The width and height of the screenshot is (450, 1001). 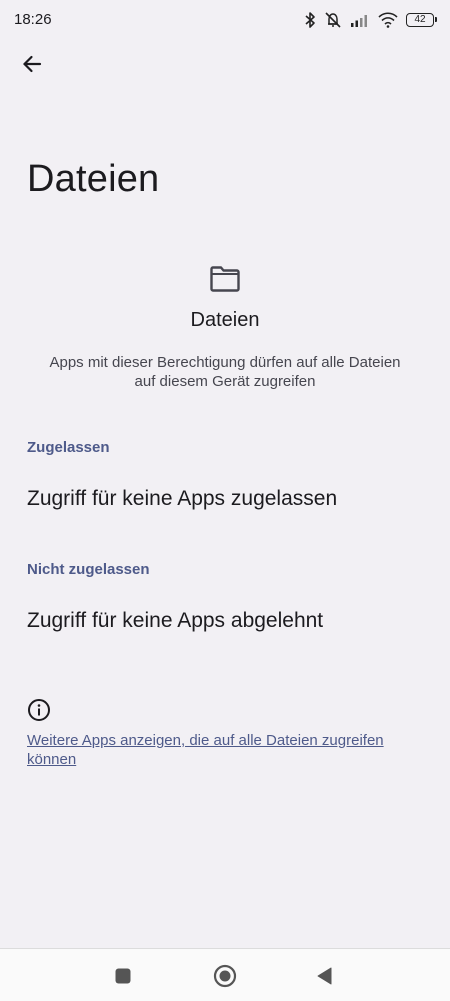 What do you see at coordinates (39, 710) in the screenshot?
I see `info-icon` at bounding box center [39, 710].